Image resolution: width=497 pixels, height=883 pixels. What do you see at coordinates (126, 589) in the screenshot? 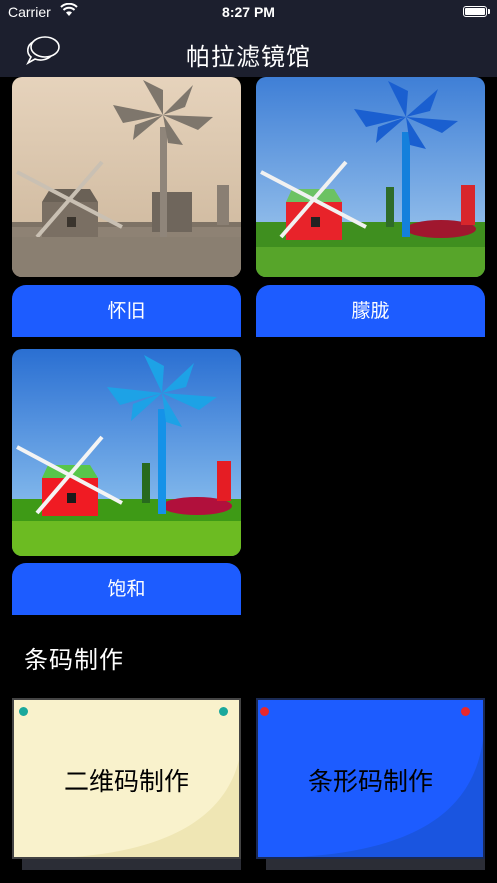
I see `filter-button-saturated: 饱和` at bounding box center [126, 589].